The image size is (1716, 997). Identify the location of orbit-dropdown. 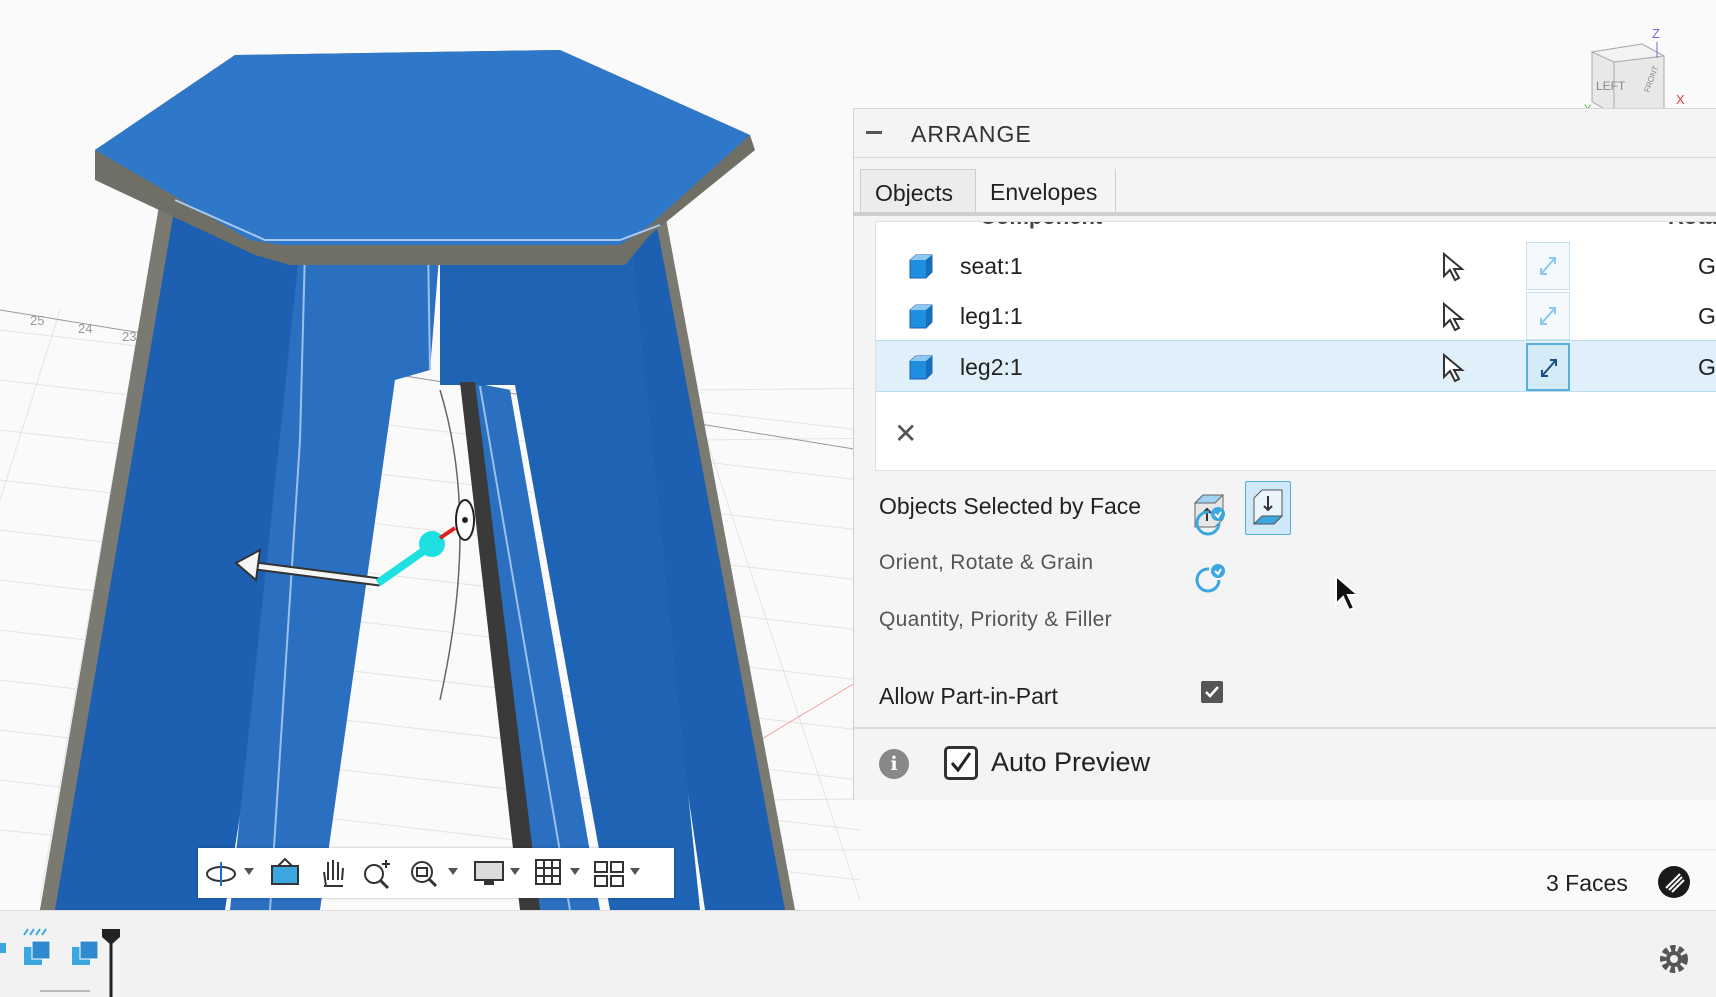
(249, 871).